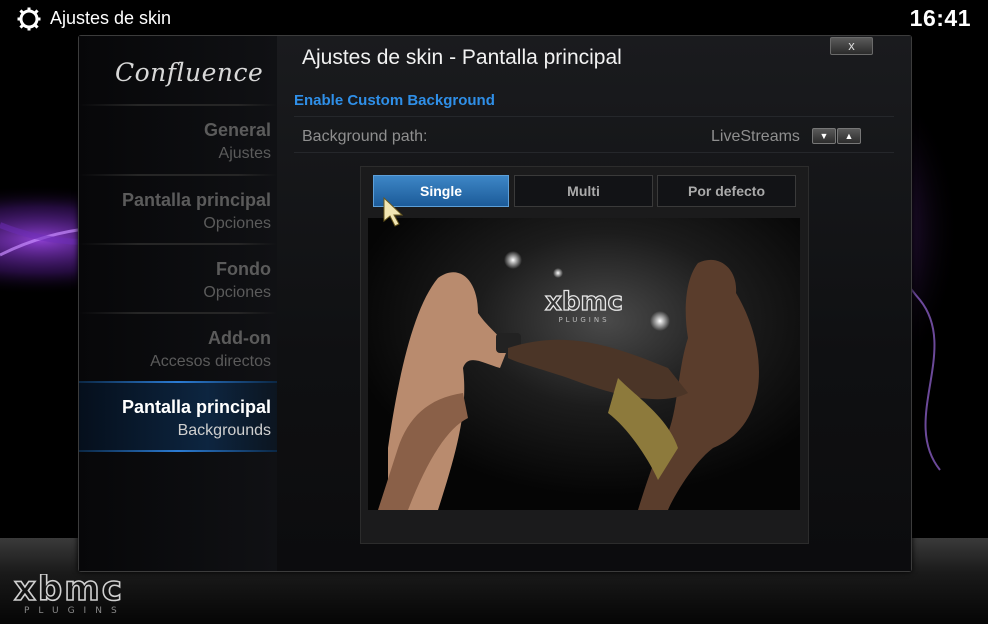  What do you see at coordinates (940, 18) in the screenshot?
I see `clock: 16:41` at bounding box center [940, 18].